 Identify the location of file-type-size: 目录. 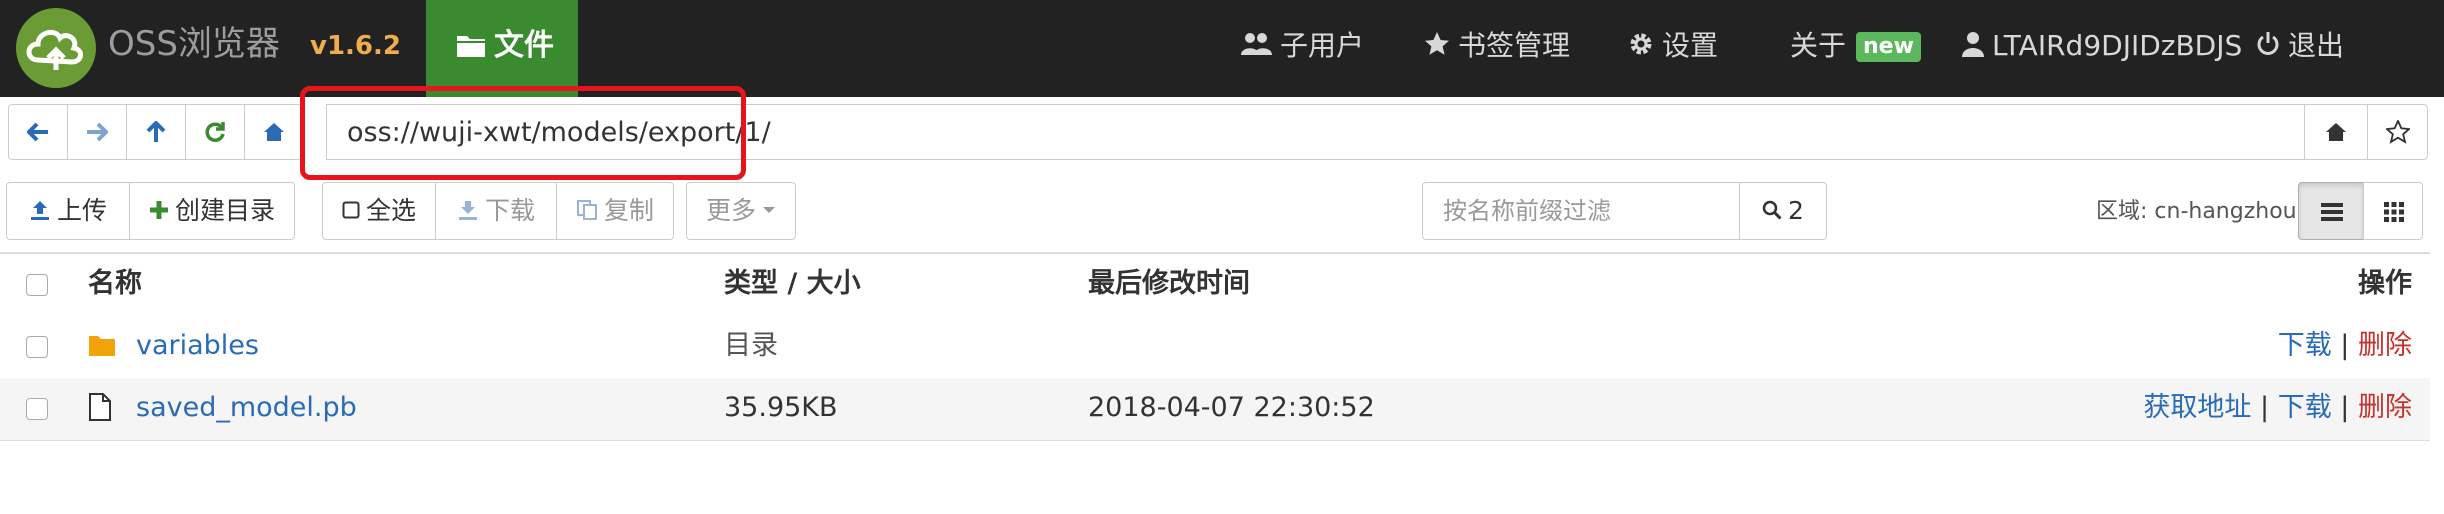
(751, 345).